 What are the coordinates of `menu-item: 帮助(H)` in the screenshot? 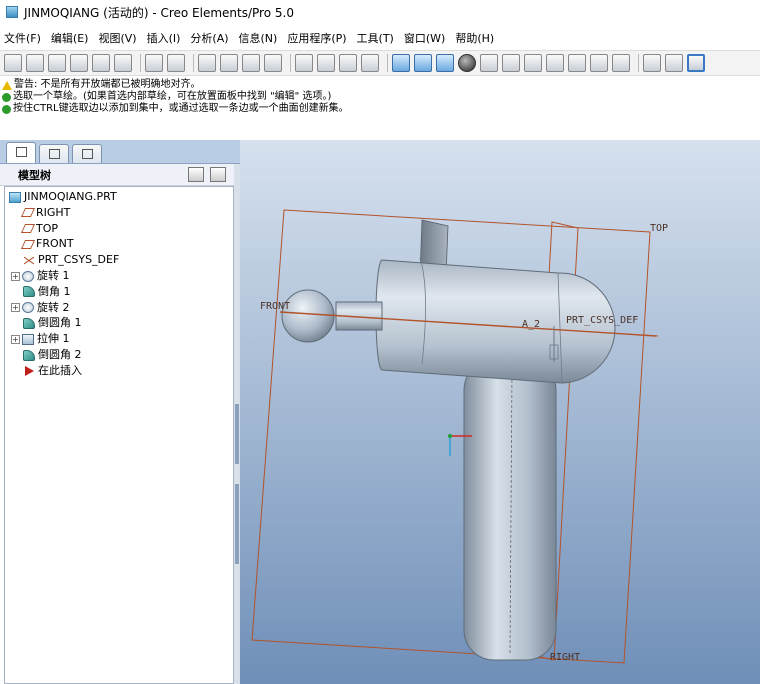 It's located at (474, 38).